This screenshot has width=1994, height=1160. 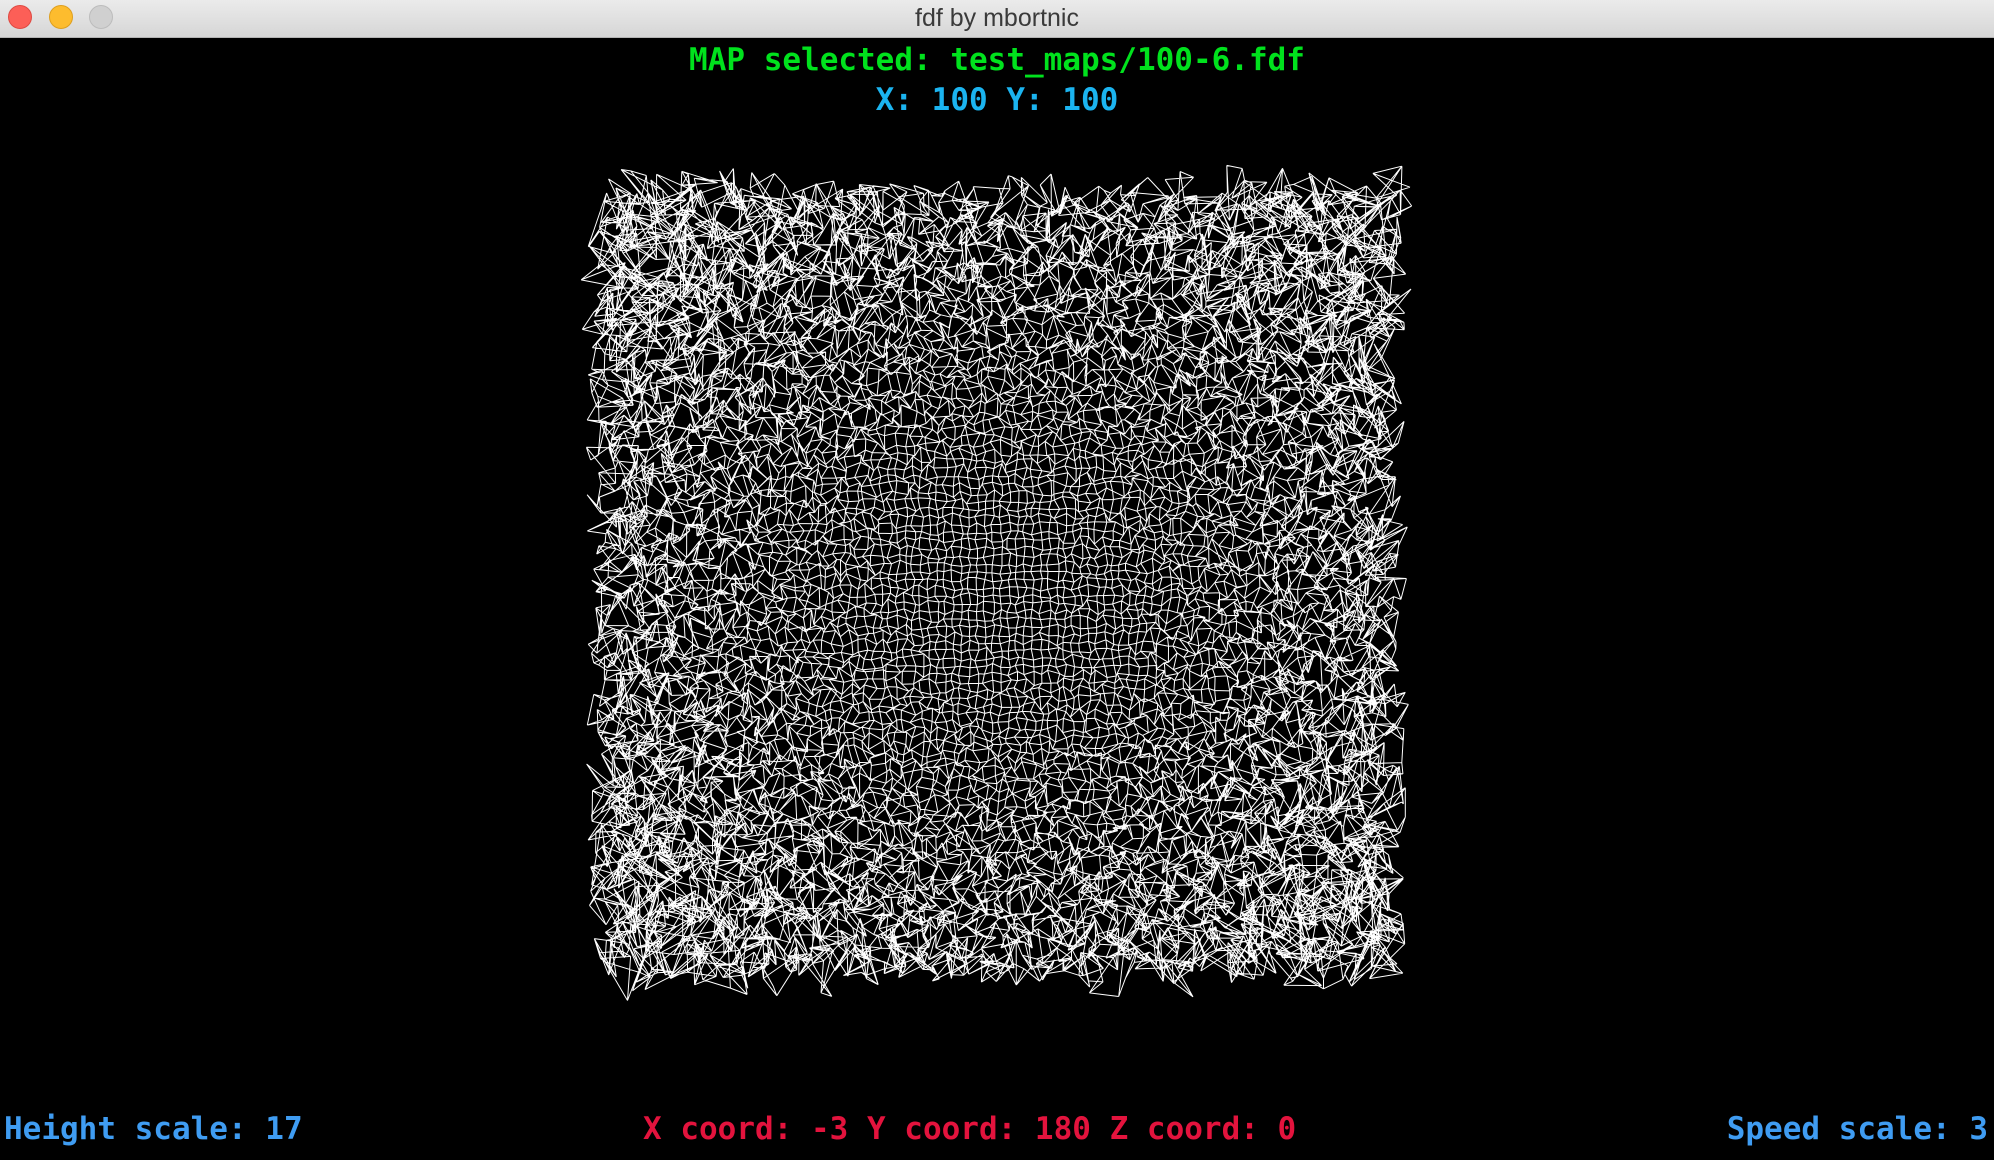 What do you see at coordinates (1857, 1129) in the screenshot?
I see `speed-scale-label: Speed scale: 3` at bounding box center [1857, 1129].